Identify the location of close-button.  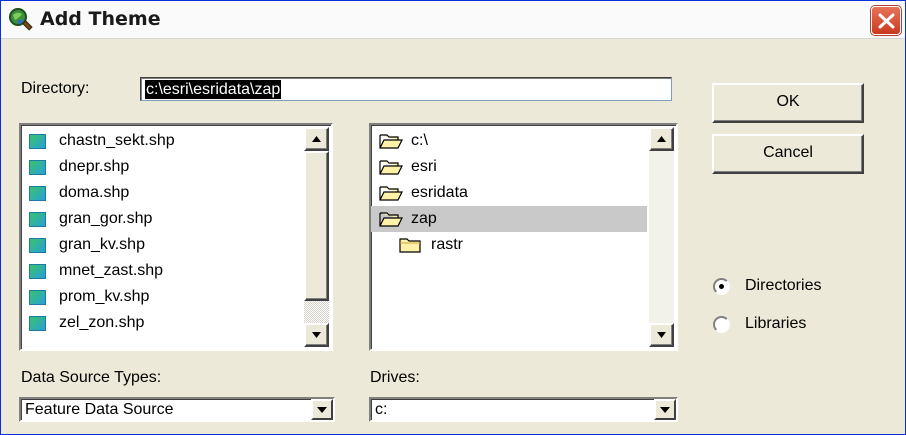
(886, 20).